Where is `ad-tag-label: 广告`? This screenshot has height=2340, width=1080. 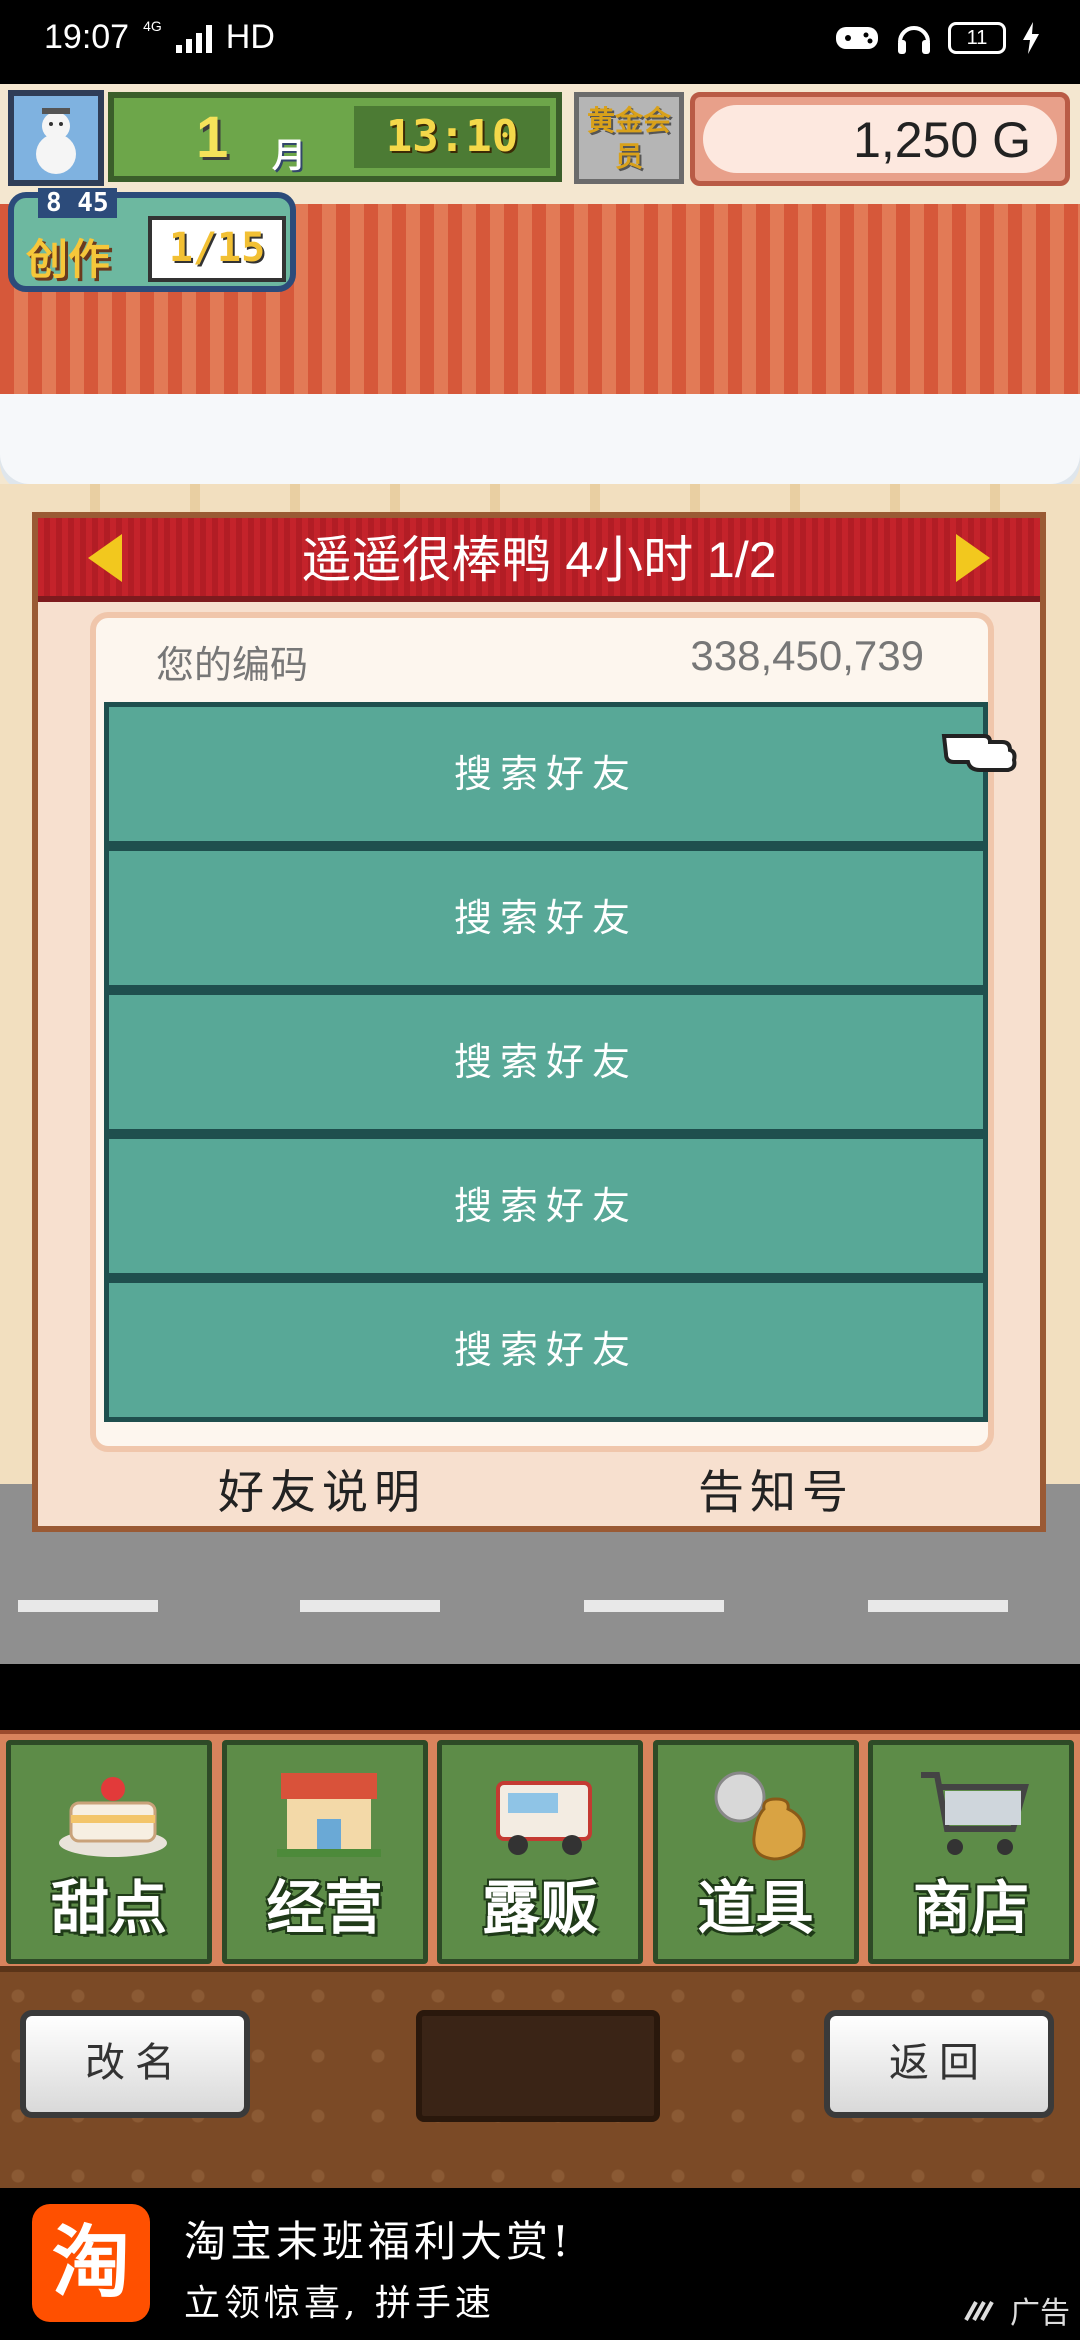 ad-tag-label: 广告 is located at coordinates (1040, 2313).